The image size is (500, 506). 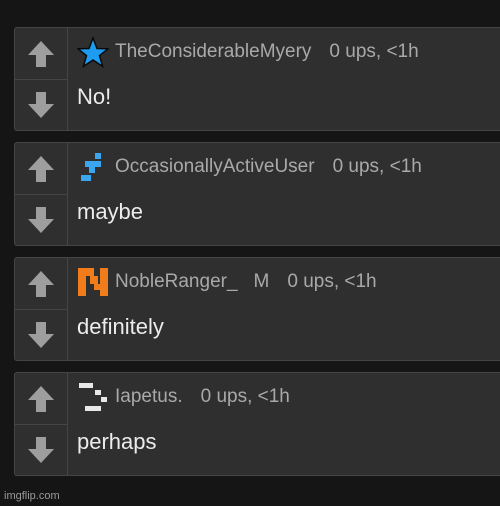 What do you see at coordinates (32, 496) in the screenshot?
I see `watermark: imgflip.com` at bounding box center [32, 496].